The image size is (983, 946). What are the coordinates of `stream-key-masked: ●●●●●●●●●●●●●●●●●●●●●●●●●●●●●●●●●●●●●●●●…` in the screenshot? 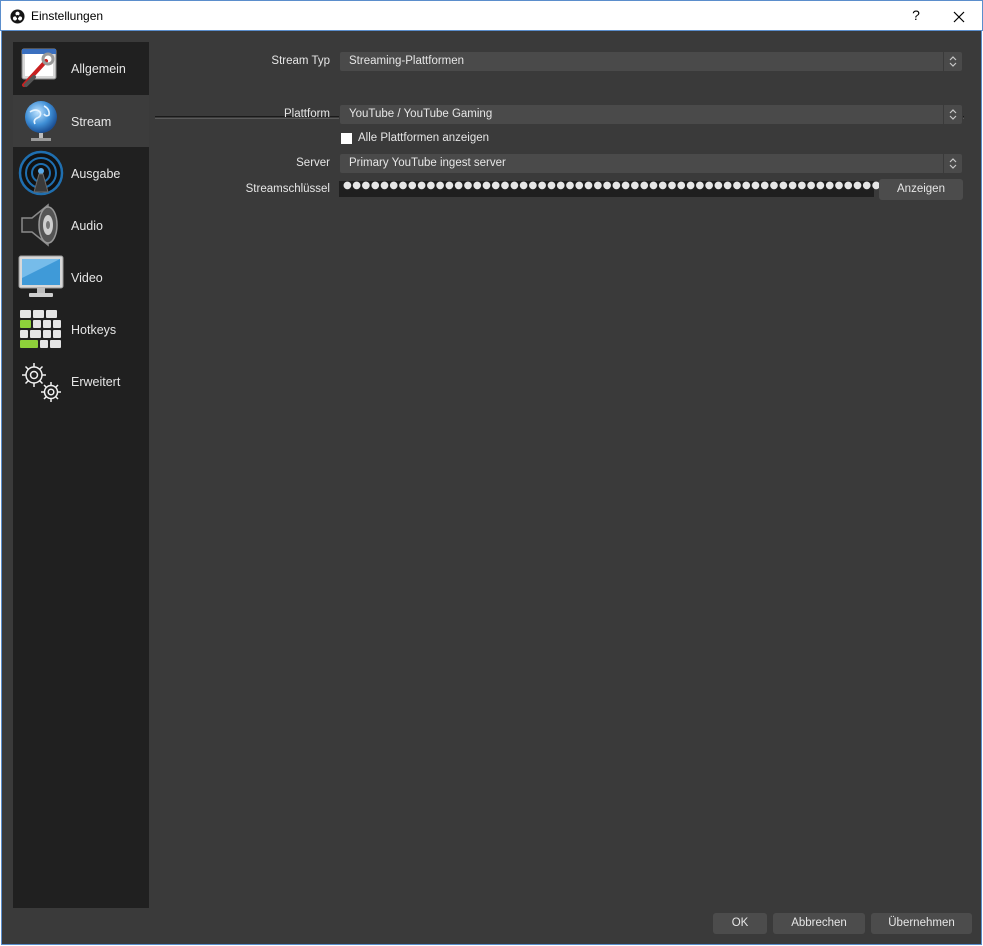 It's located at (621, 185).